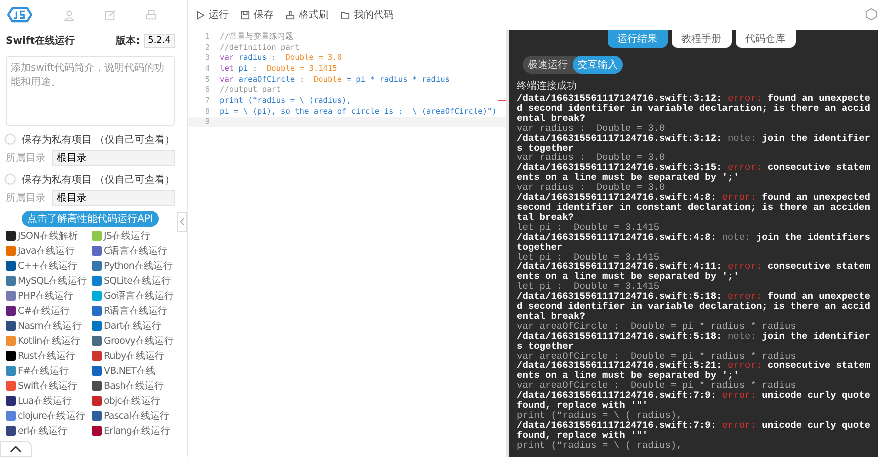  What do you see at coordinates (702, 39) in the screenshot?
I see `output-tab: 教程手册` at bounding box center [702, 39].